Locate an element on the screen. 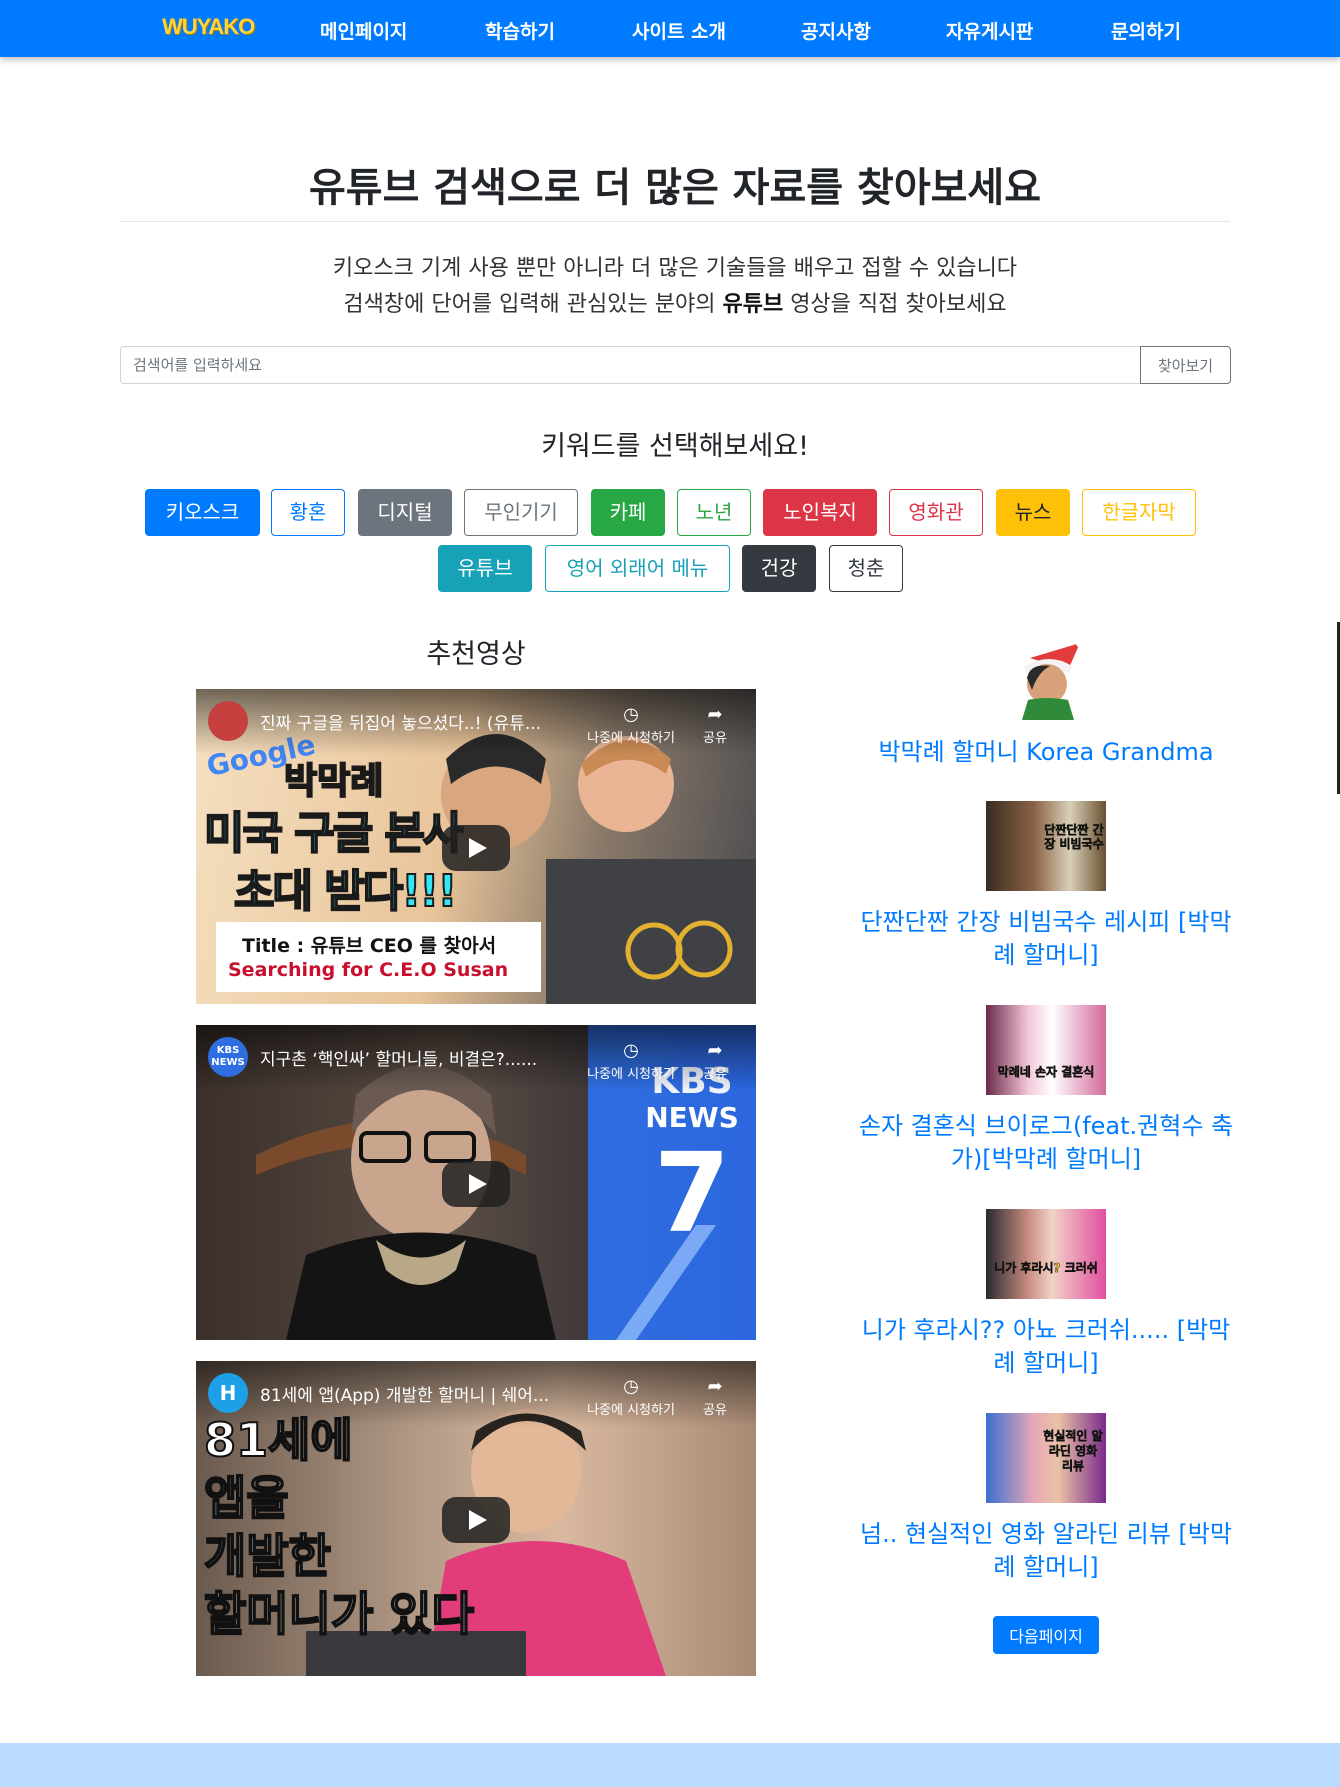 This screenshot has width=1340, height=1787. video-3-watch-later: ◷ 나중에 시청하기 is located at coordinates (631, 1396).